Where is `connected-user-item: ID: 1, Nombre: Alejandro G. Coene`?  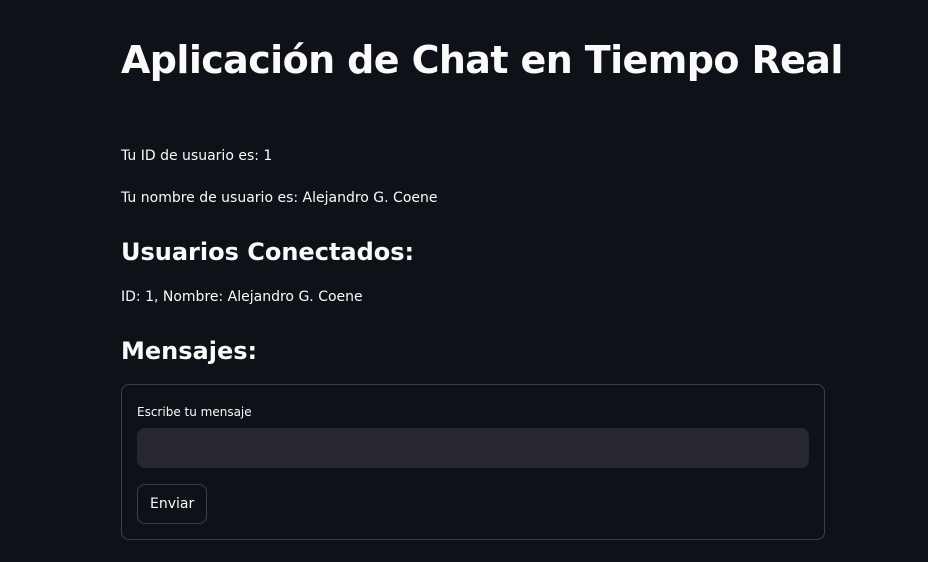
connected-user-item: ID: 1, Nombre: Alejandro G. Coene is located at coordinates (242, 297).